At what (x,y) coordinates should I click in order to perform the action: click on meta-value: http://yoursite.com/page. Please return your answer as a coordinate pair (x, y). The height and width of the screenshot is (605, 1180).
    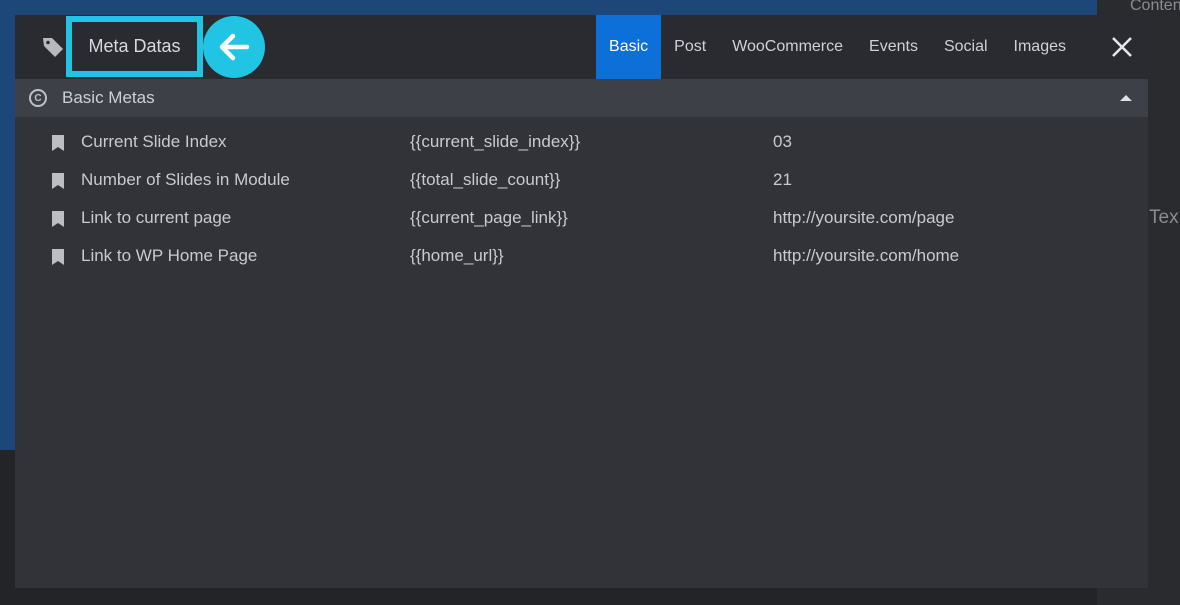
    Looking at the image, I should click on (864, 217).